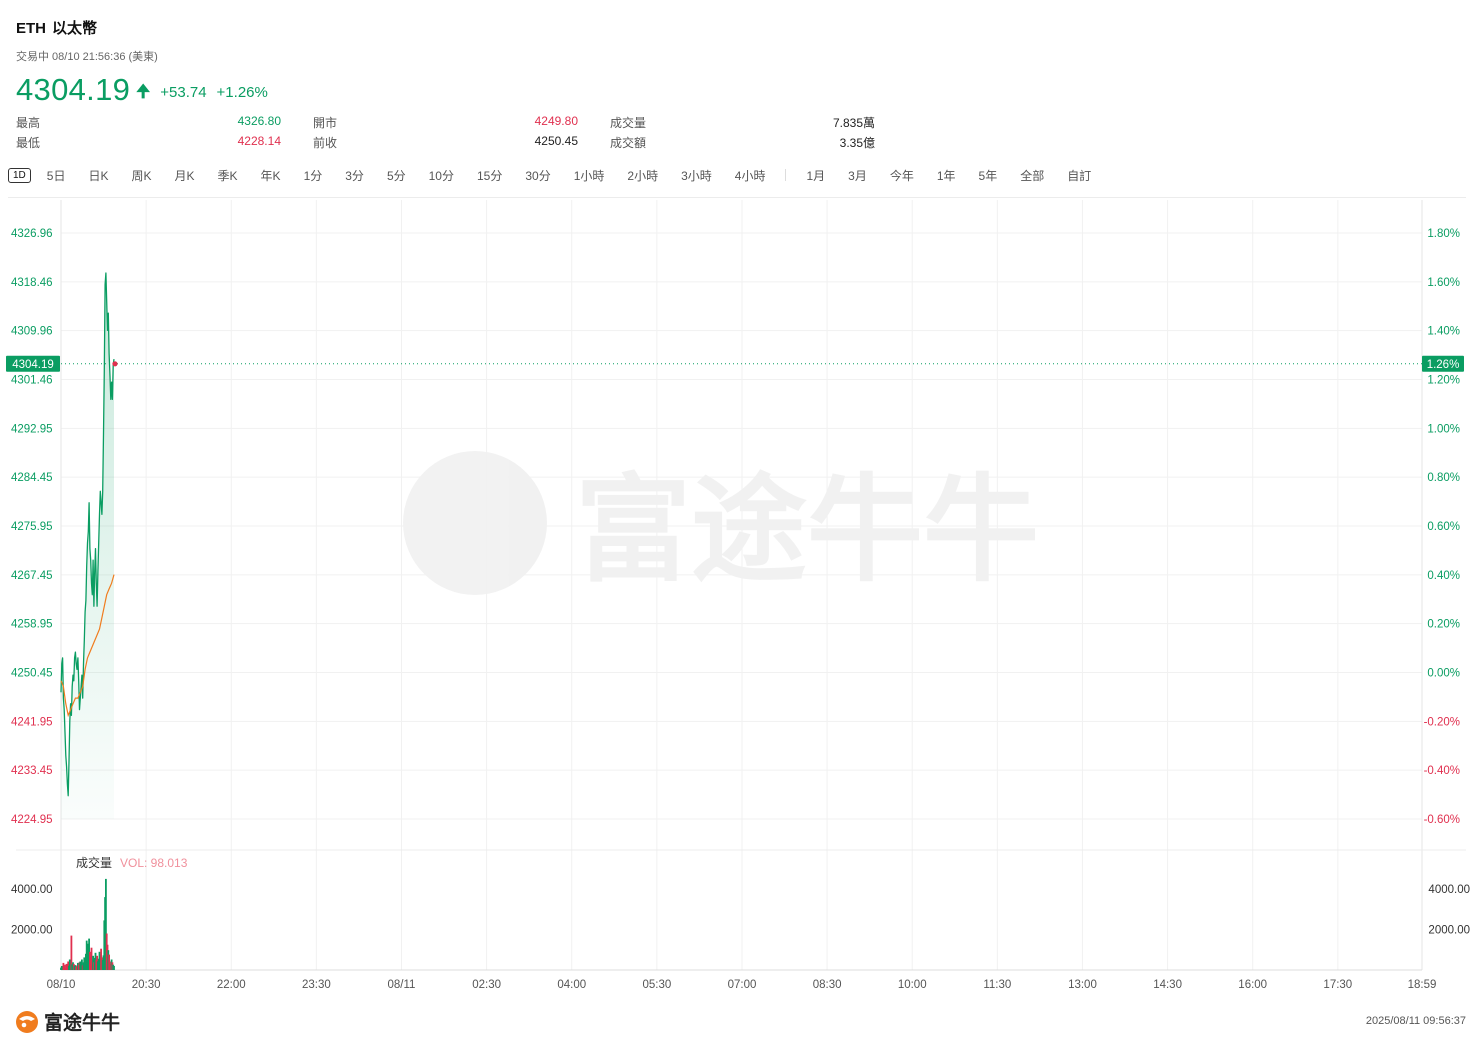  Describe the element at coordinates (115, 364) in the screenshot. I see `last-point-dot` at that location.